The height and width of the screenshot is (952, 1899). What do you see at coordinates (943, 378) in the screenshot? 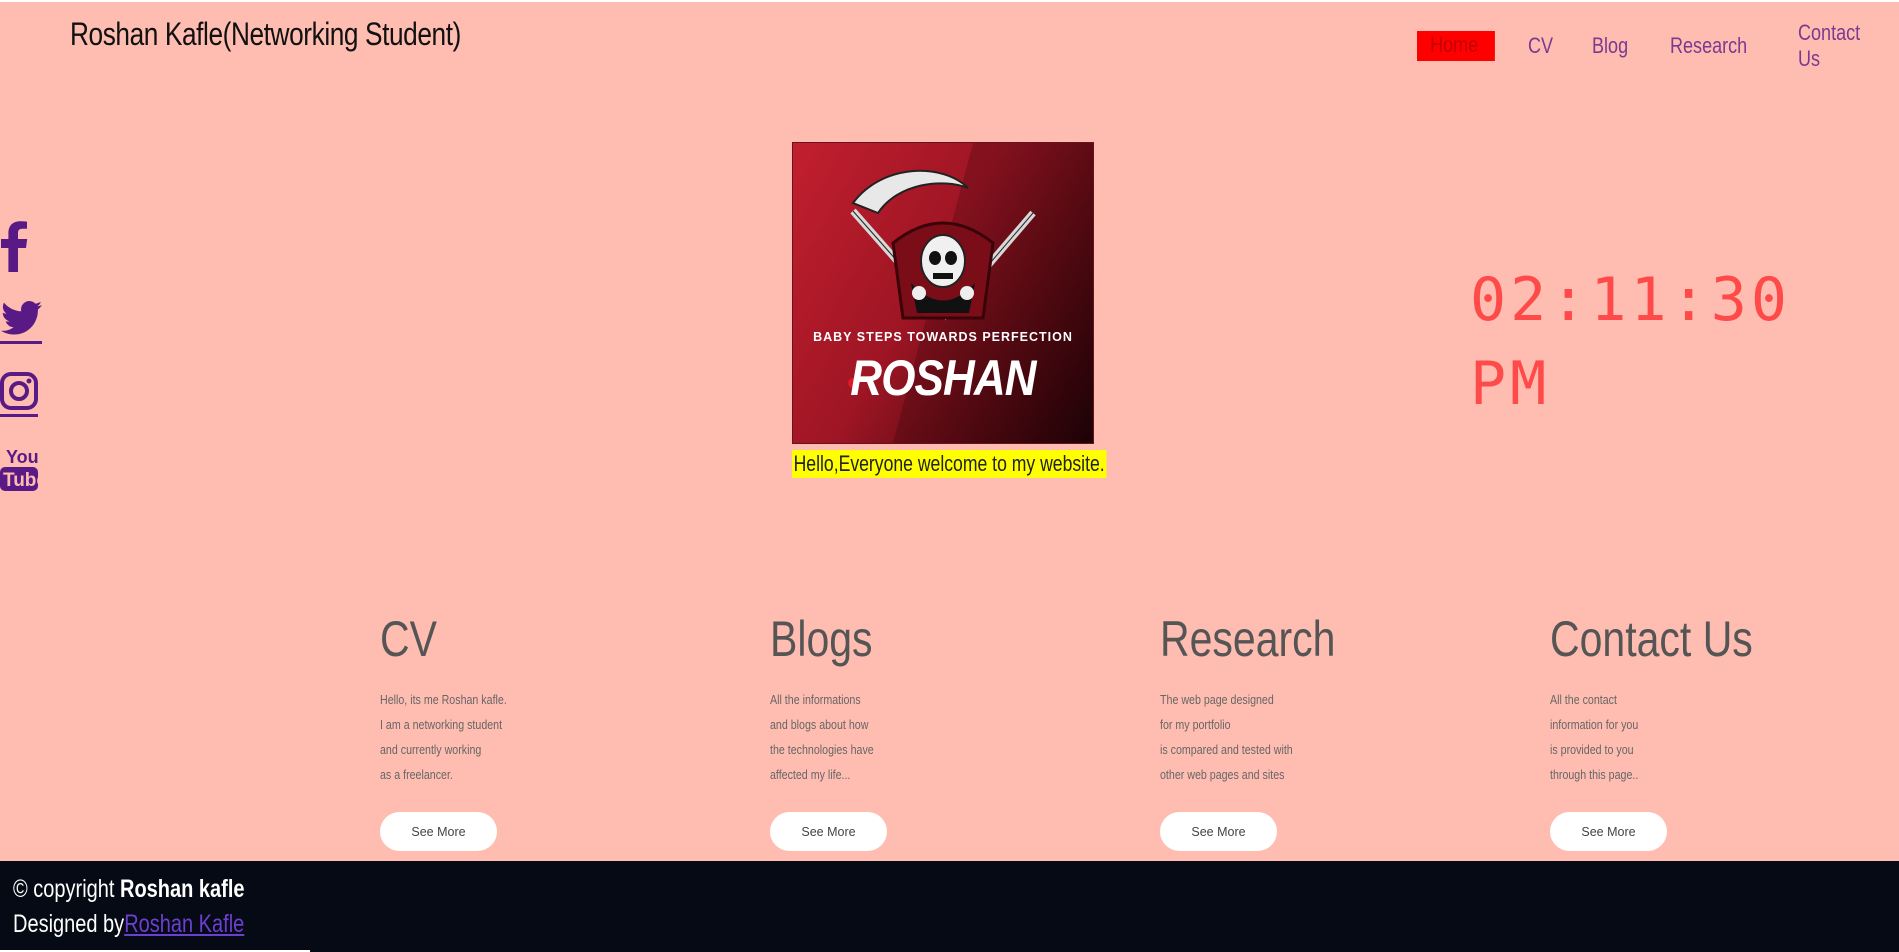
I see `logo-name: ROSHAN` at bounding box center [943, 378].